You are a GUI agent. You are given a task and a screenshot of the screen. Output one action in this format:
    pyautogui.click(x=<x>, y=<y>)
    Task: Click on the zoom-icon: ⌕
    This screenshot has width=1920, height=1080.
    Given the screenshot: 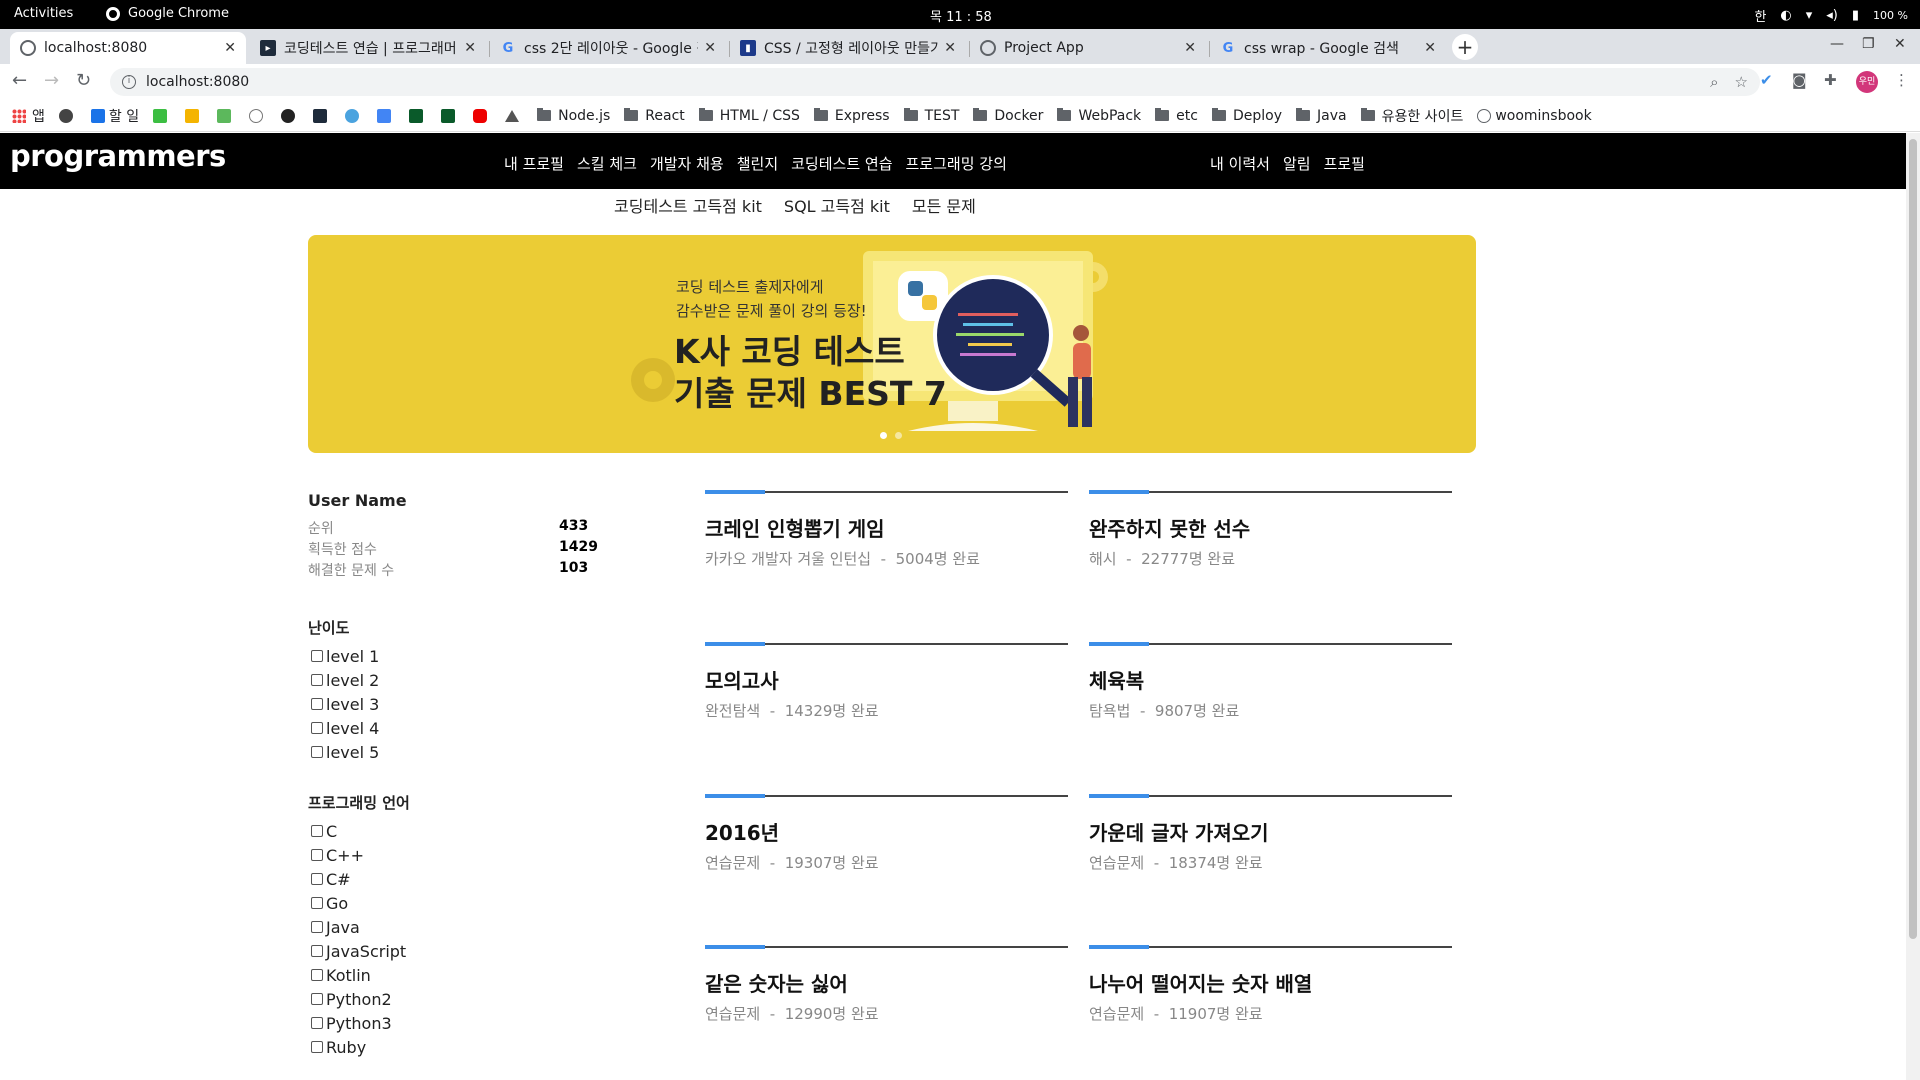 What is the action you would take?
    pyautogui.click(x=1714, y=82)
    